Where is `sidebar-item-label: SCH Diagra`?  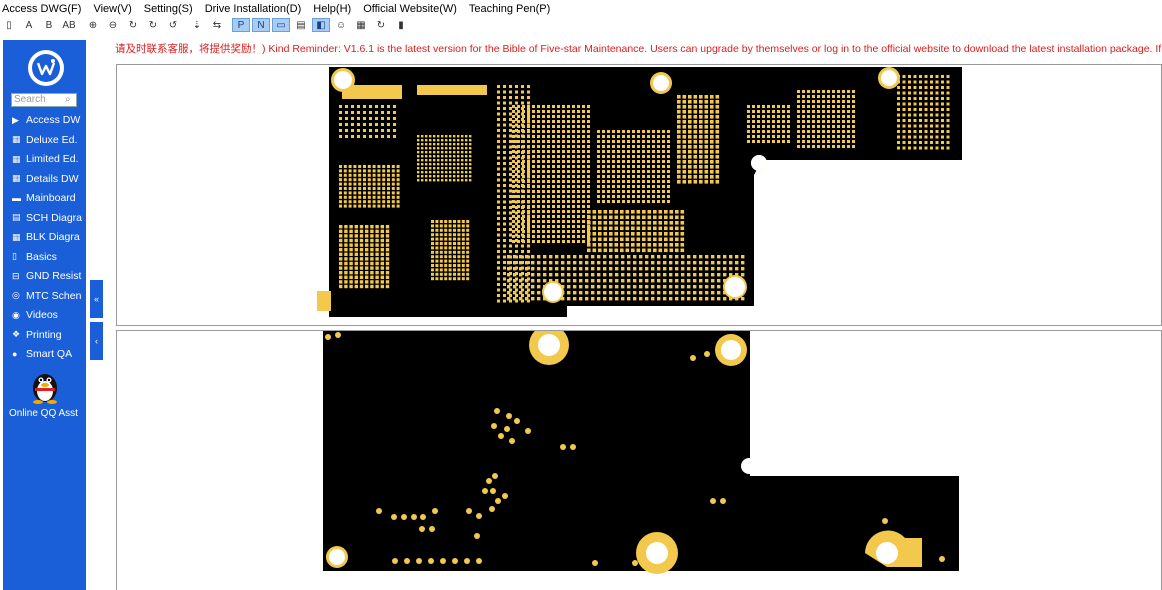
sidebar-item-label: SCH Diagra is located at coordinates (54, 217).